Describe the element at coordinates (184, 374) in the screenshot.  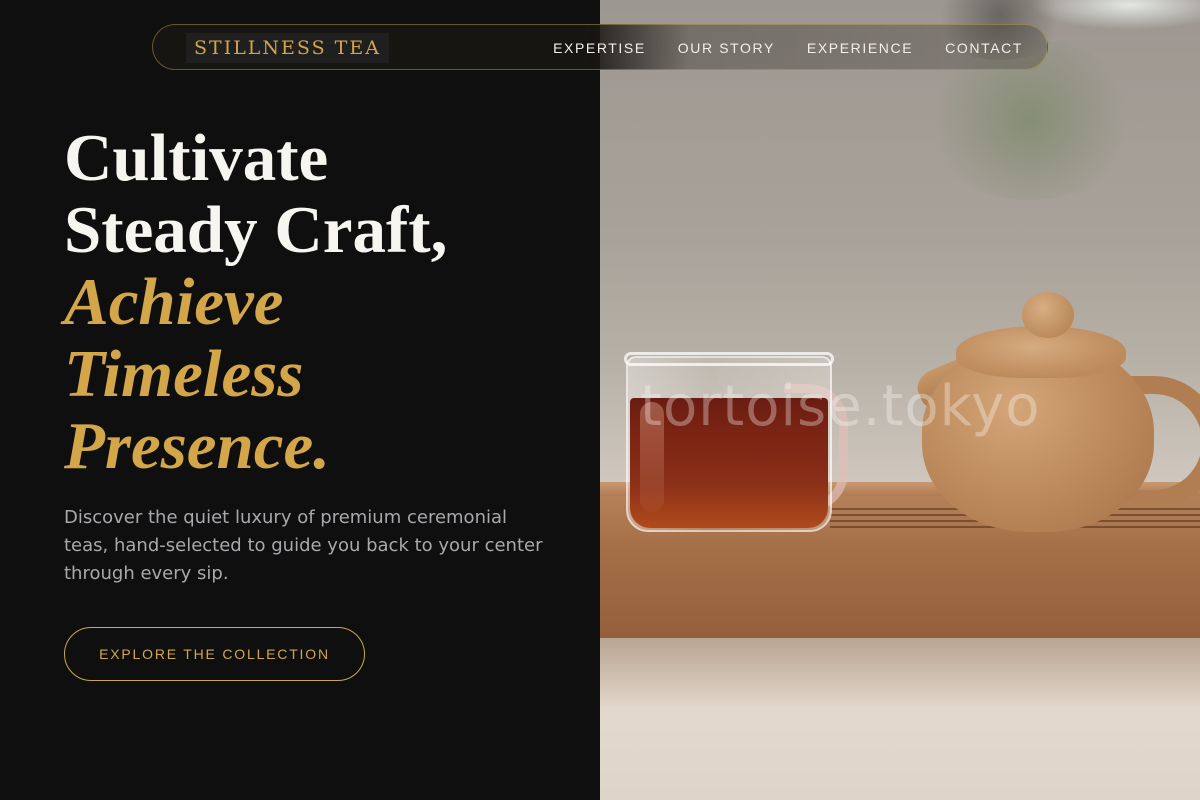
I see `hero-accent-line-2: Timeless` at that location.